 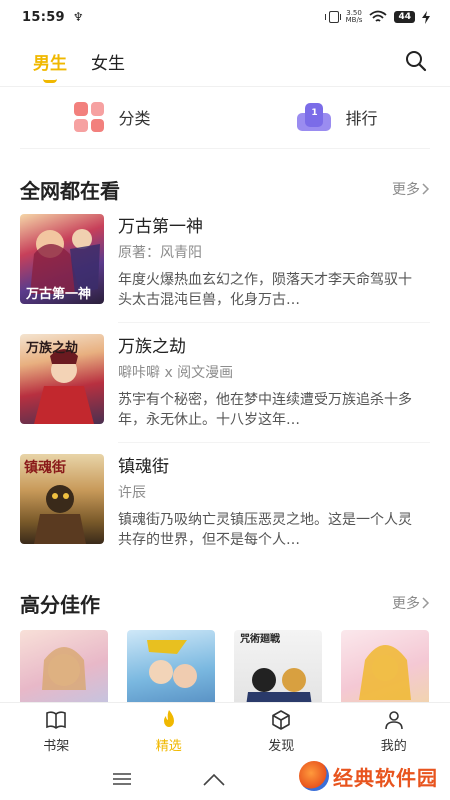 What do you see at coordinates (168, 718) in the screenshot?
I see `flame-icon` at bounding box center [168, 718].